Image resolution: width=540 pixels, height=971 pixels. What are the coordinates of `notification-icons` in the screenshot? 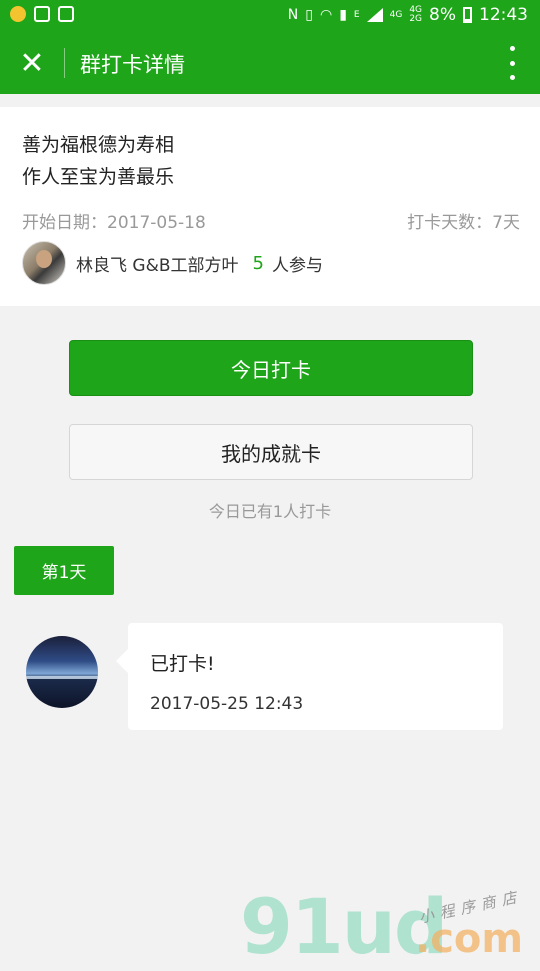 It's located at (42, 14).